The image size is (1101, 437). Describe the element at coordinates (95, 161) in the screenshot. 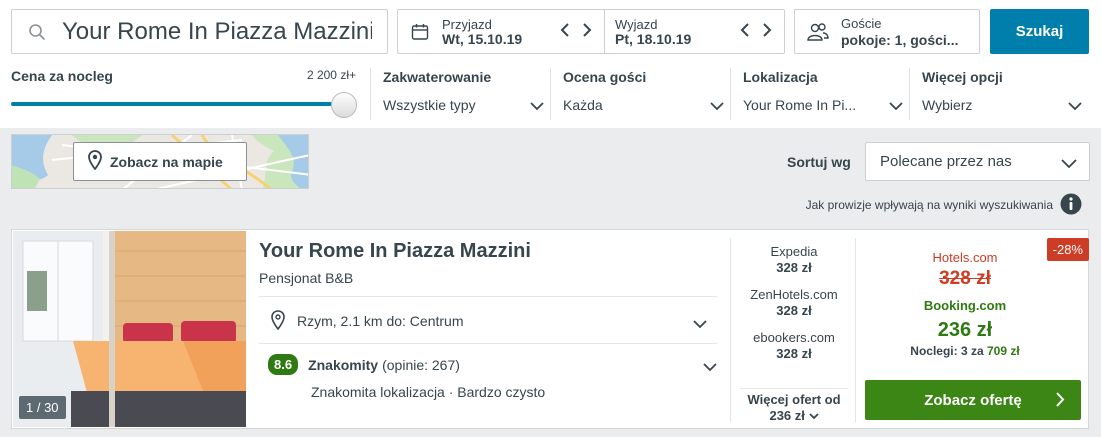

I see `map-pin-icon` at that location.